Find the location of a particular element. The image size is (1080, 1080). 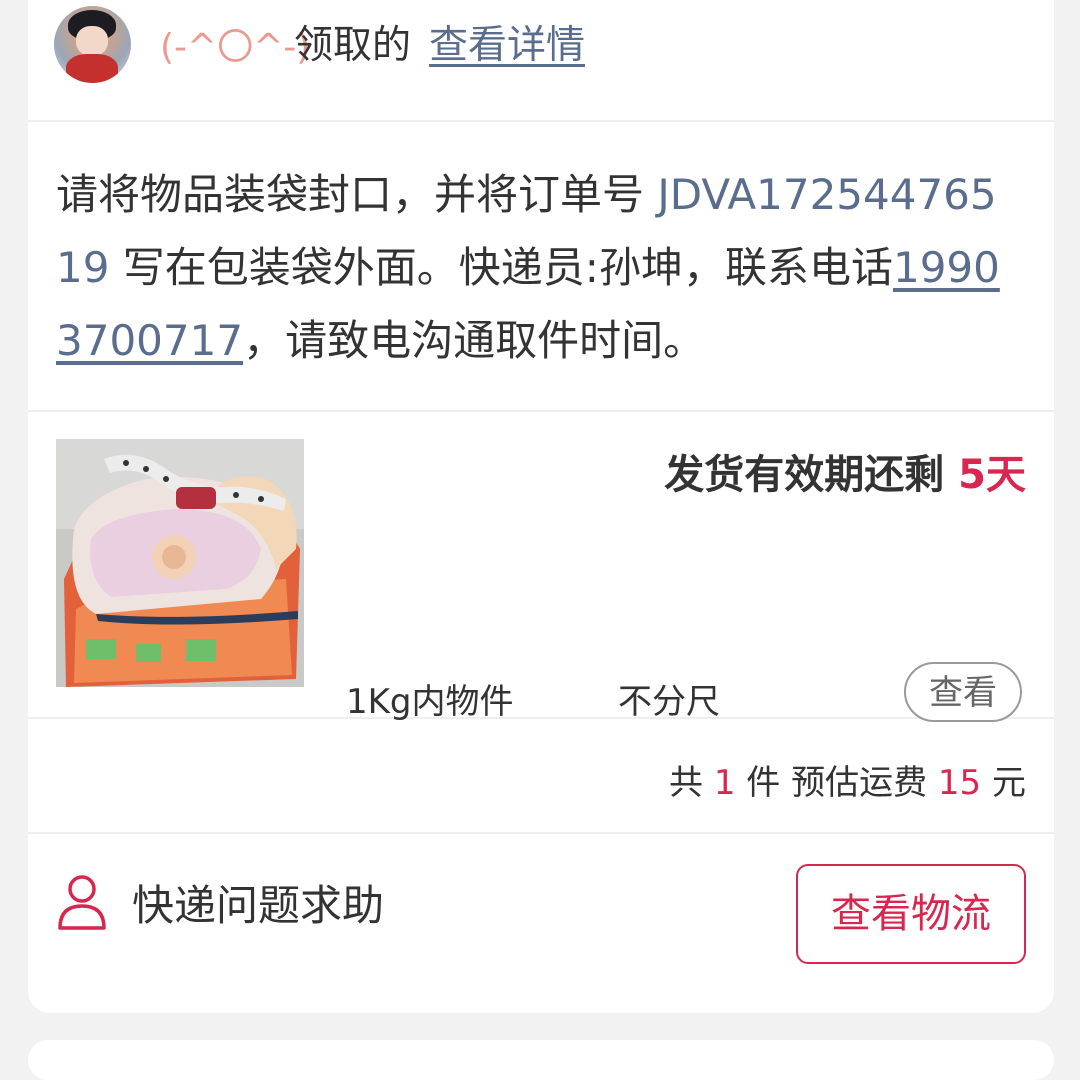

validity-days: 5天 is located at coordinates (992, 475).